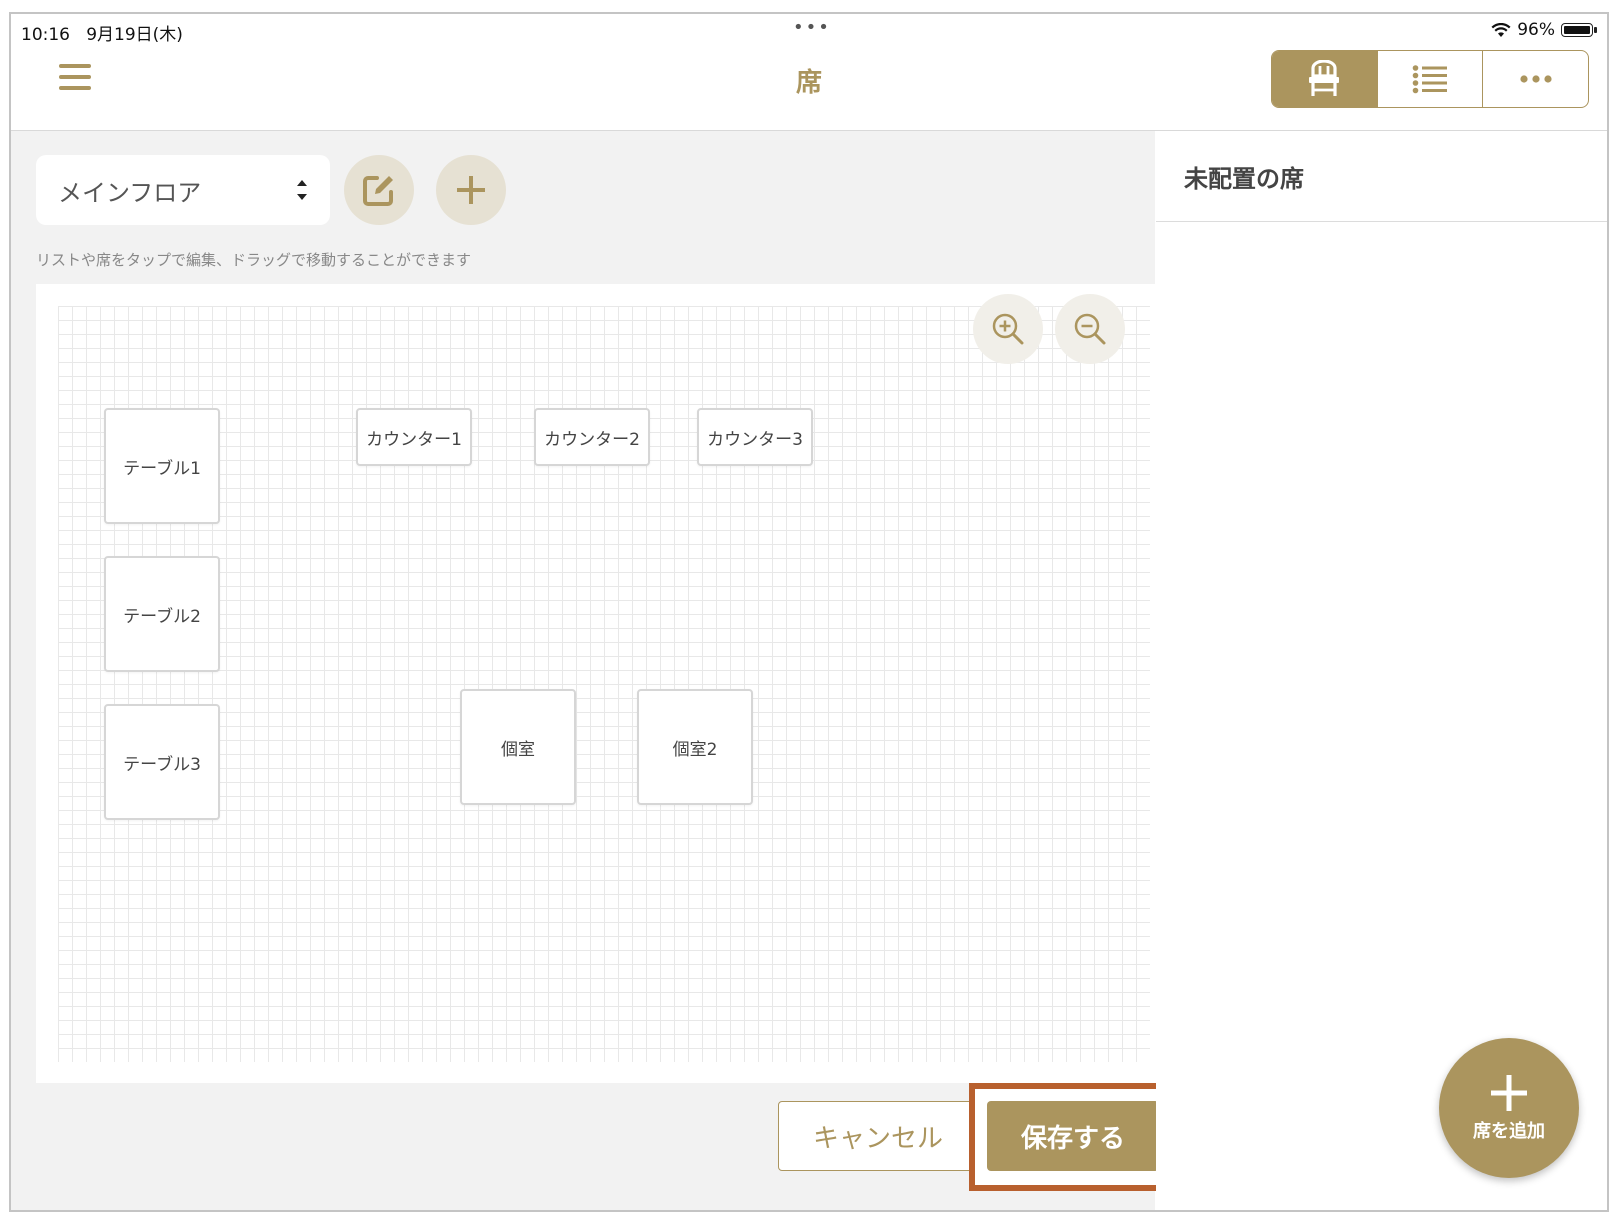 This screenshot has height=1224, width=1620. I want to click on instruction-hint: リストや席をタップで編集、ドラッグで移動することができます, so click(254, 260).